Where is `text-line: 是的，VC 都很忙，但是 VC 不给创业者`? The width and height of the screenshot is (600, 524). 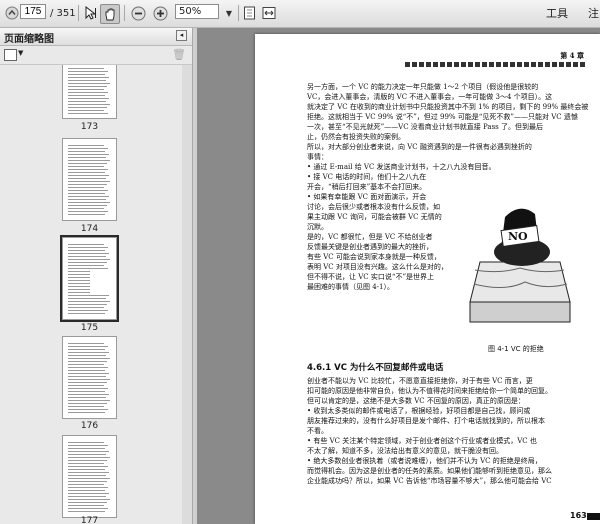 text-line: 是的，VC 都很忙，但是 VC 不给创业者 is located at coordinates (370, 237).